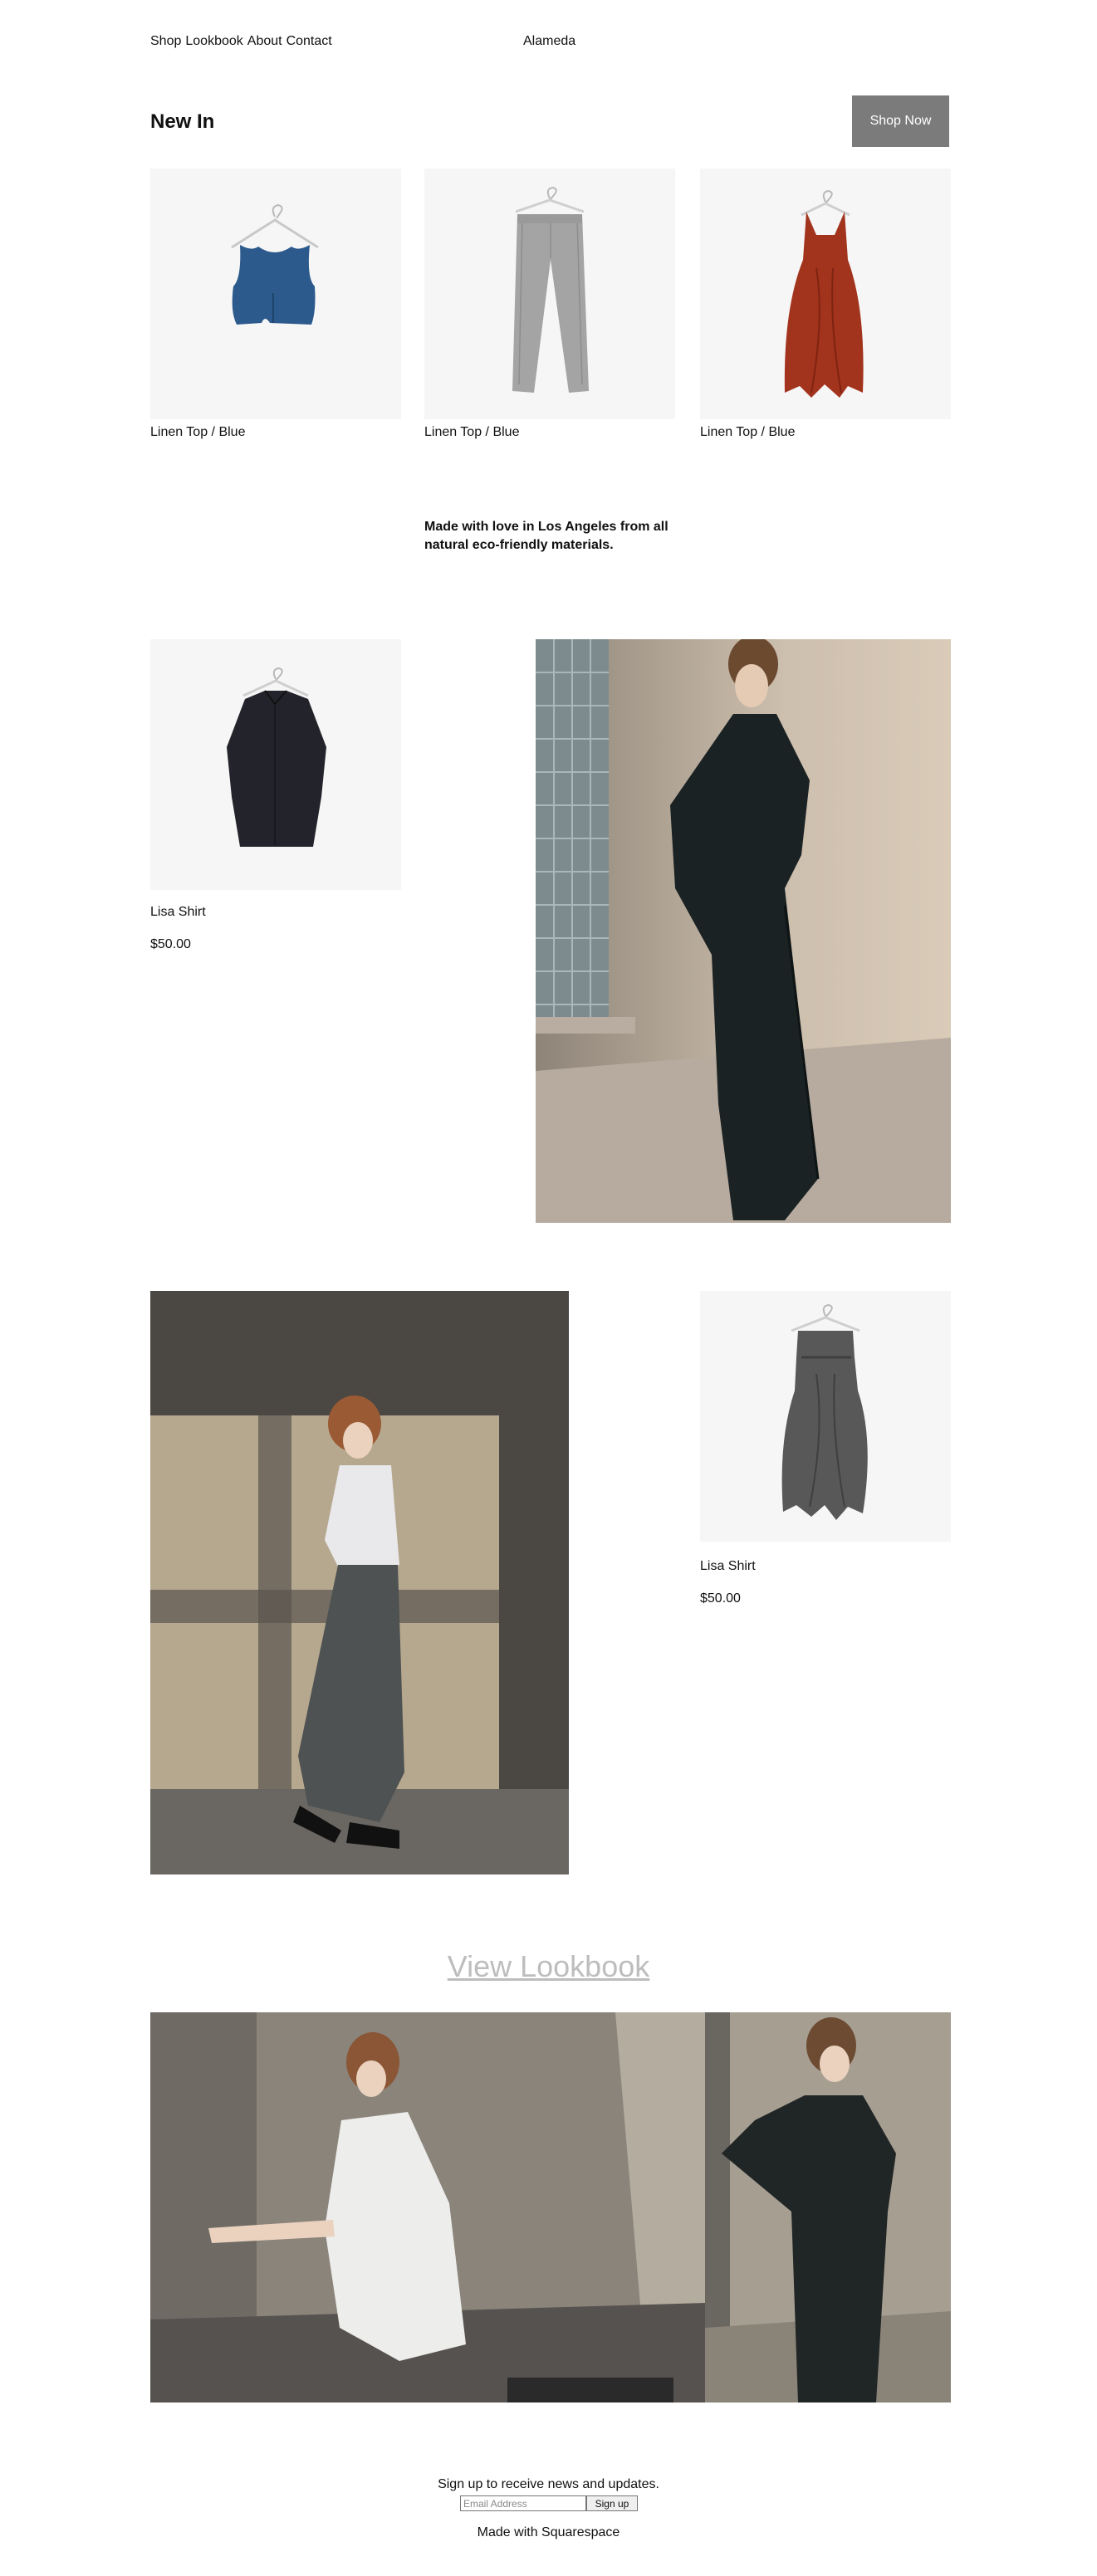  I want to click on main-nav: Shop Lookbook About Contact, so click(241, 41).